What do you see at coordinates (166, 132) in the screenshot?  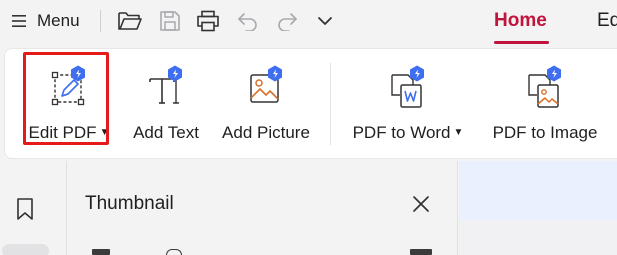 I see `add-text-label: Add Text` at bounding box center [166, 132].